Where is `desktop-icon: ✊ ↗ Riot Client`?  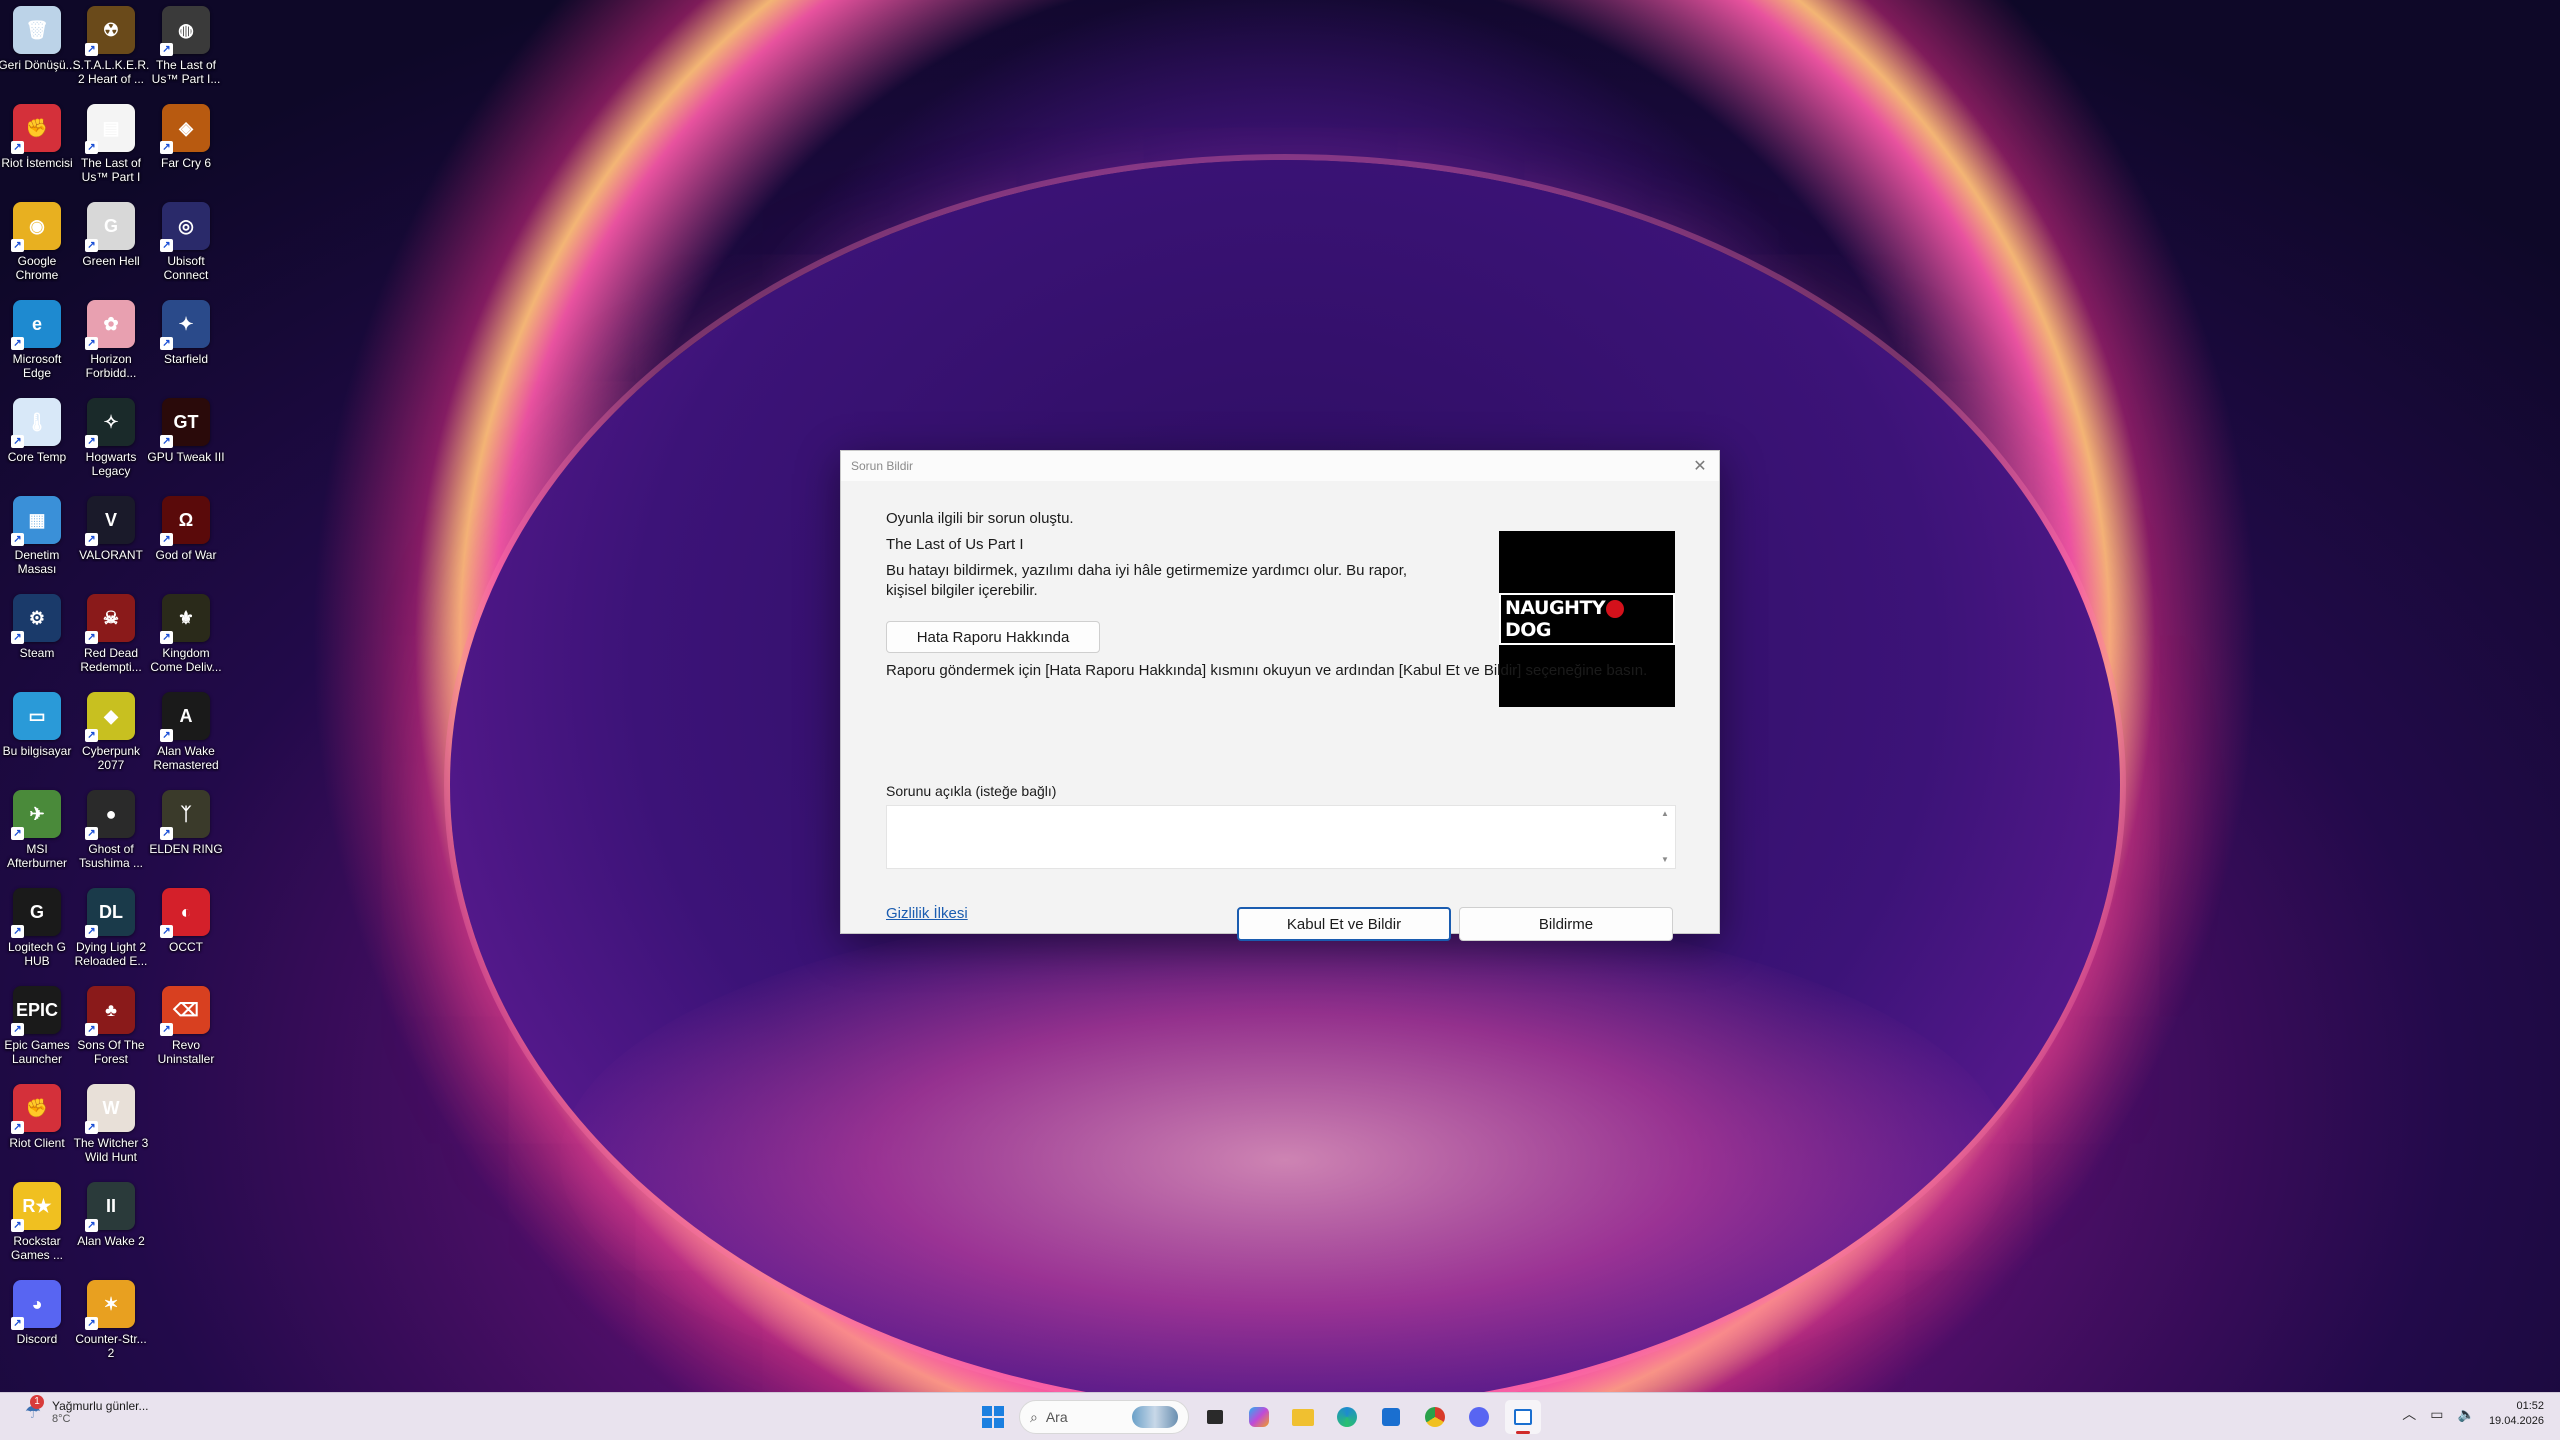
desktop-icon: ✊ ↗ Riot Client is located at coordinates (37, 1126).